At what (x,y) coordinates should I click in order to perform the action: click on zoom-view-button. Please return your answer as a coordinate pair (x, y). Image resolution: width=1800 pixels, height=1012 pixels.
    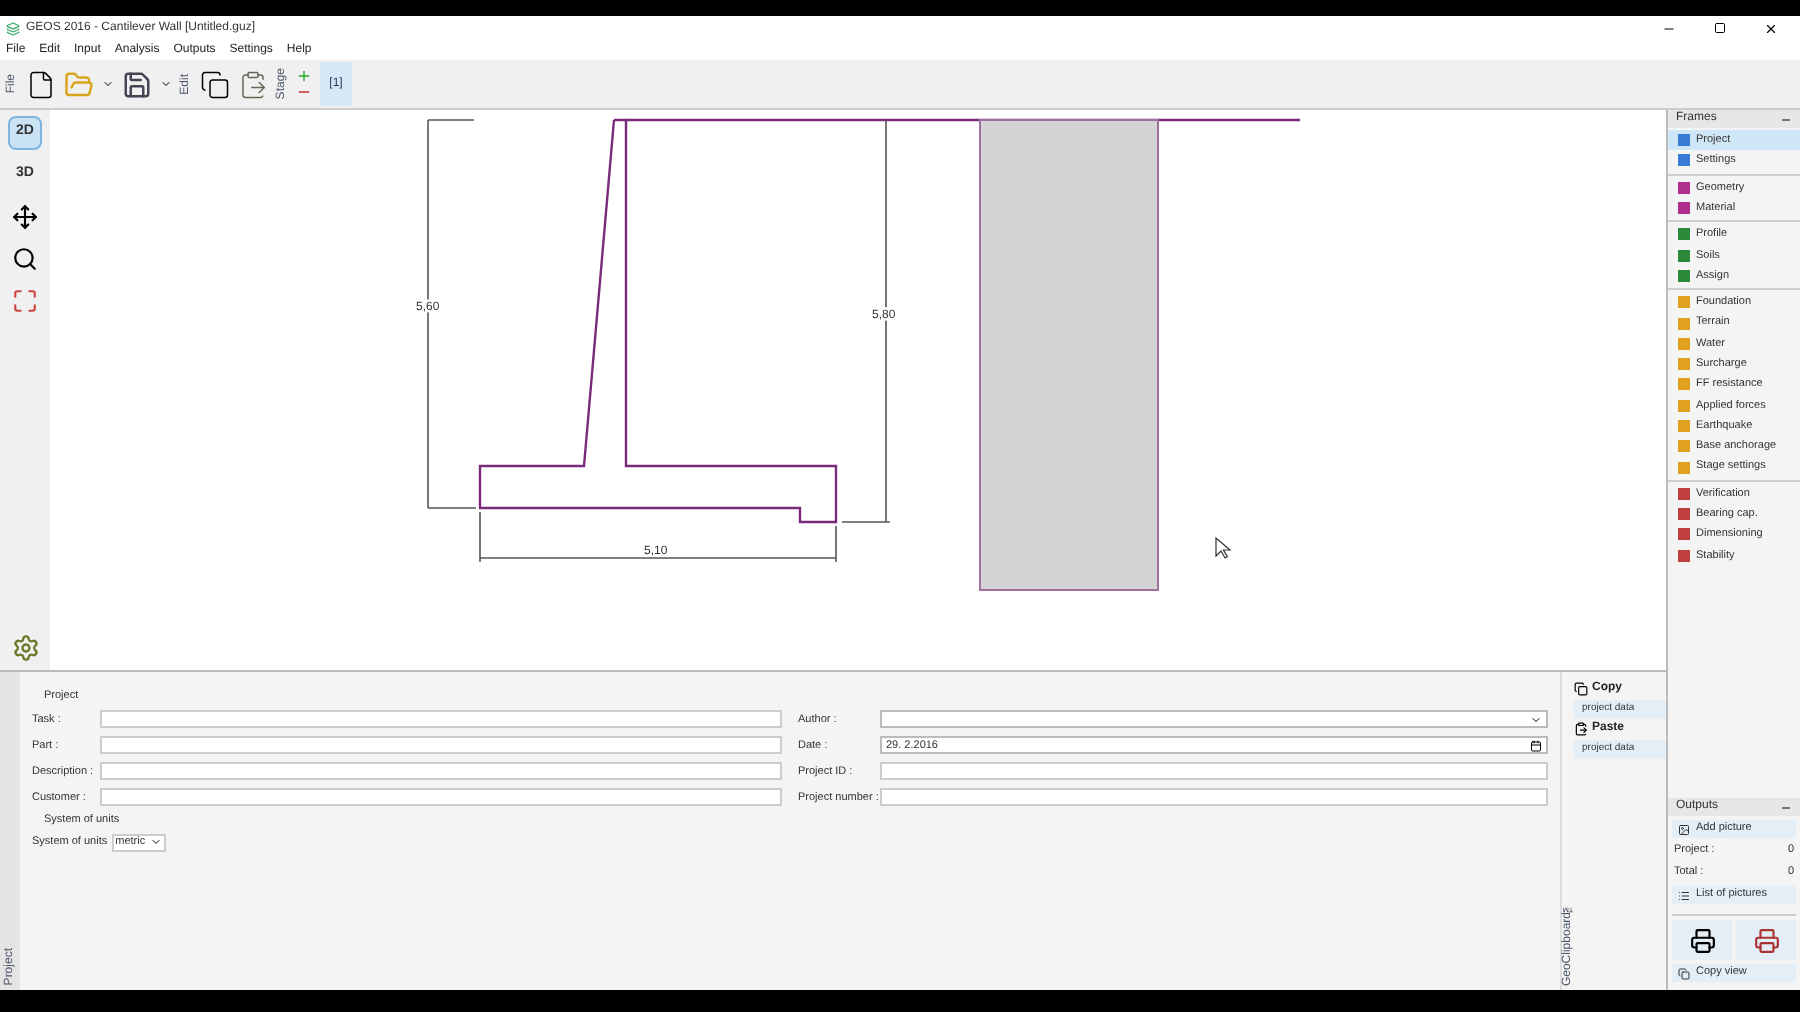
    Looking at the image, I should click on (25, 259).